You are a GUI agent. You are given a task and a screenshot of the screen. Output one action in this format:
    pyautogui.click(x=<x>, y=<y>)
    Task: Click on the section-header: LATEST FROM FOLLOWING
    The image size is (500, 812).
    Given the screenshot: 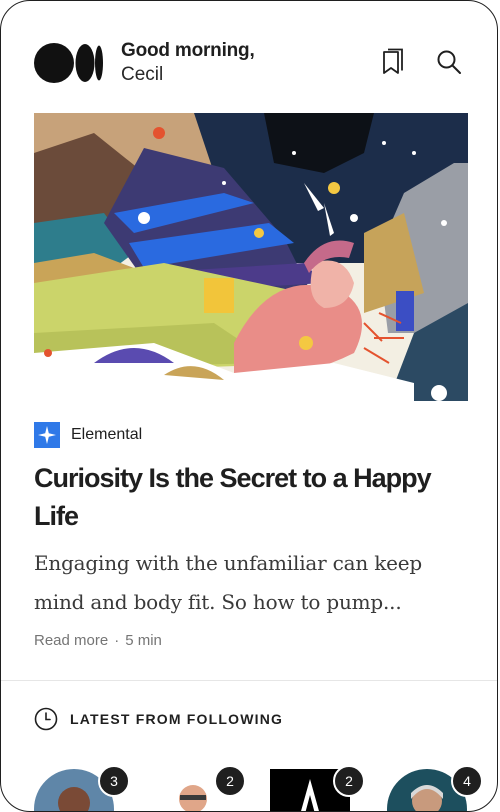 What is the action you would take?
    pyautogui.click(x=158, y=719)
    